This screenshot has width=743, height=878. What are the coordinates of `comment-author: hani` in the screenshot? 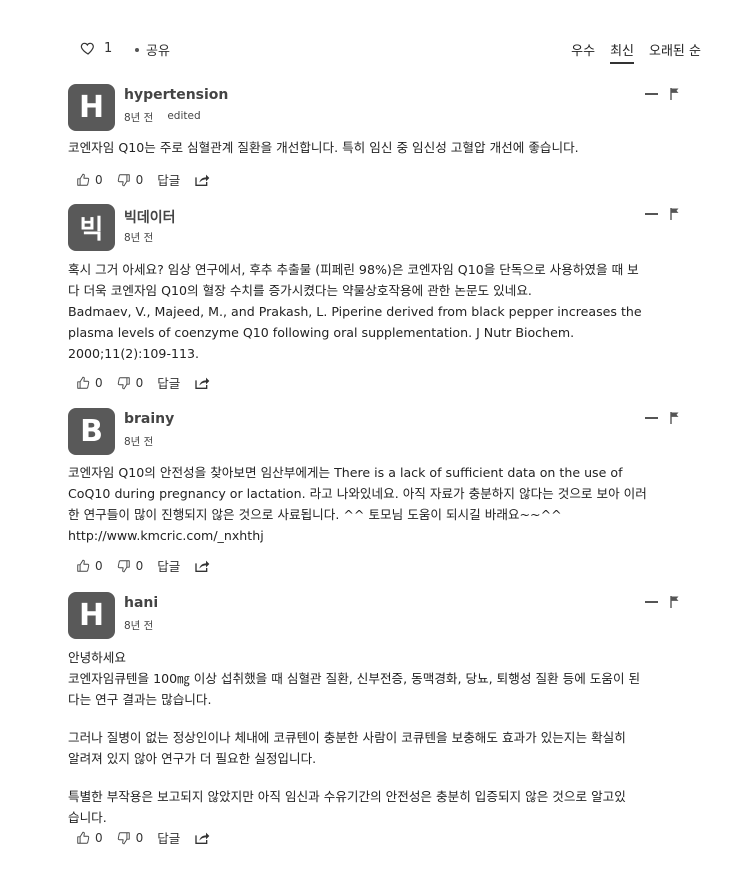 It's located at (141, 603).